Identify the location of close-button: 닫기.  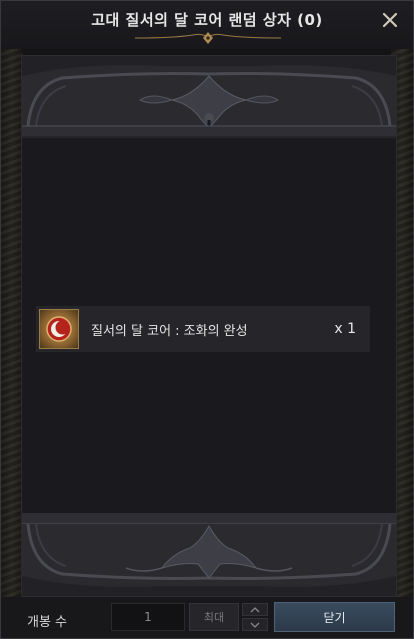
(334, 617).